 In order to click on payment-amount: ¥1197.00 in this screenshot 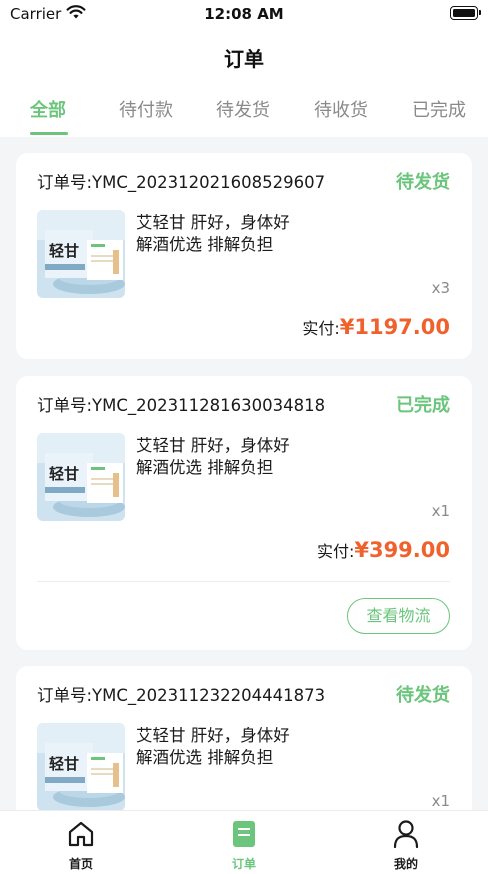, I will do `click(394, 327)`.